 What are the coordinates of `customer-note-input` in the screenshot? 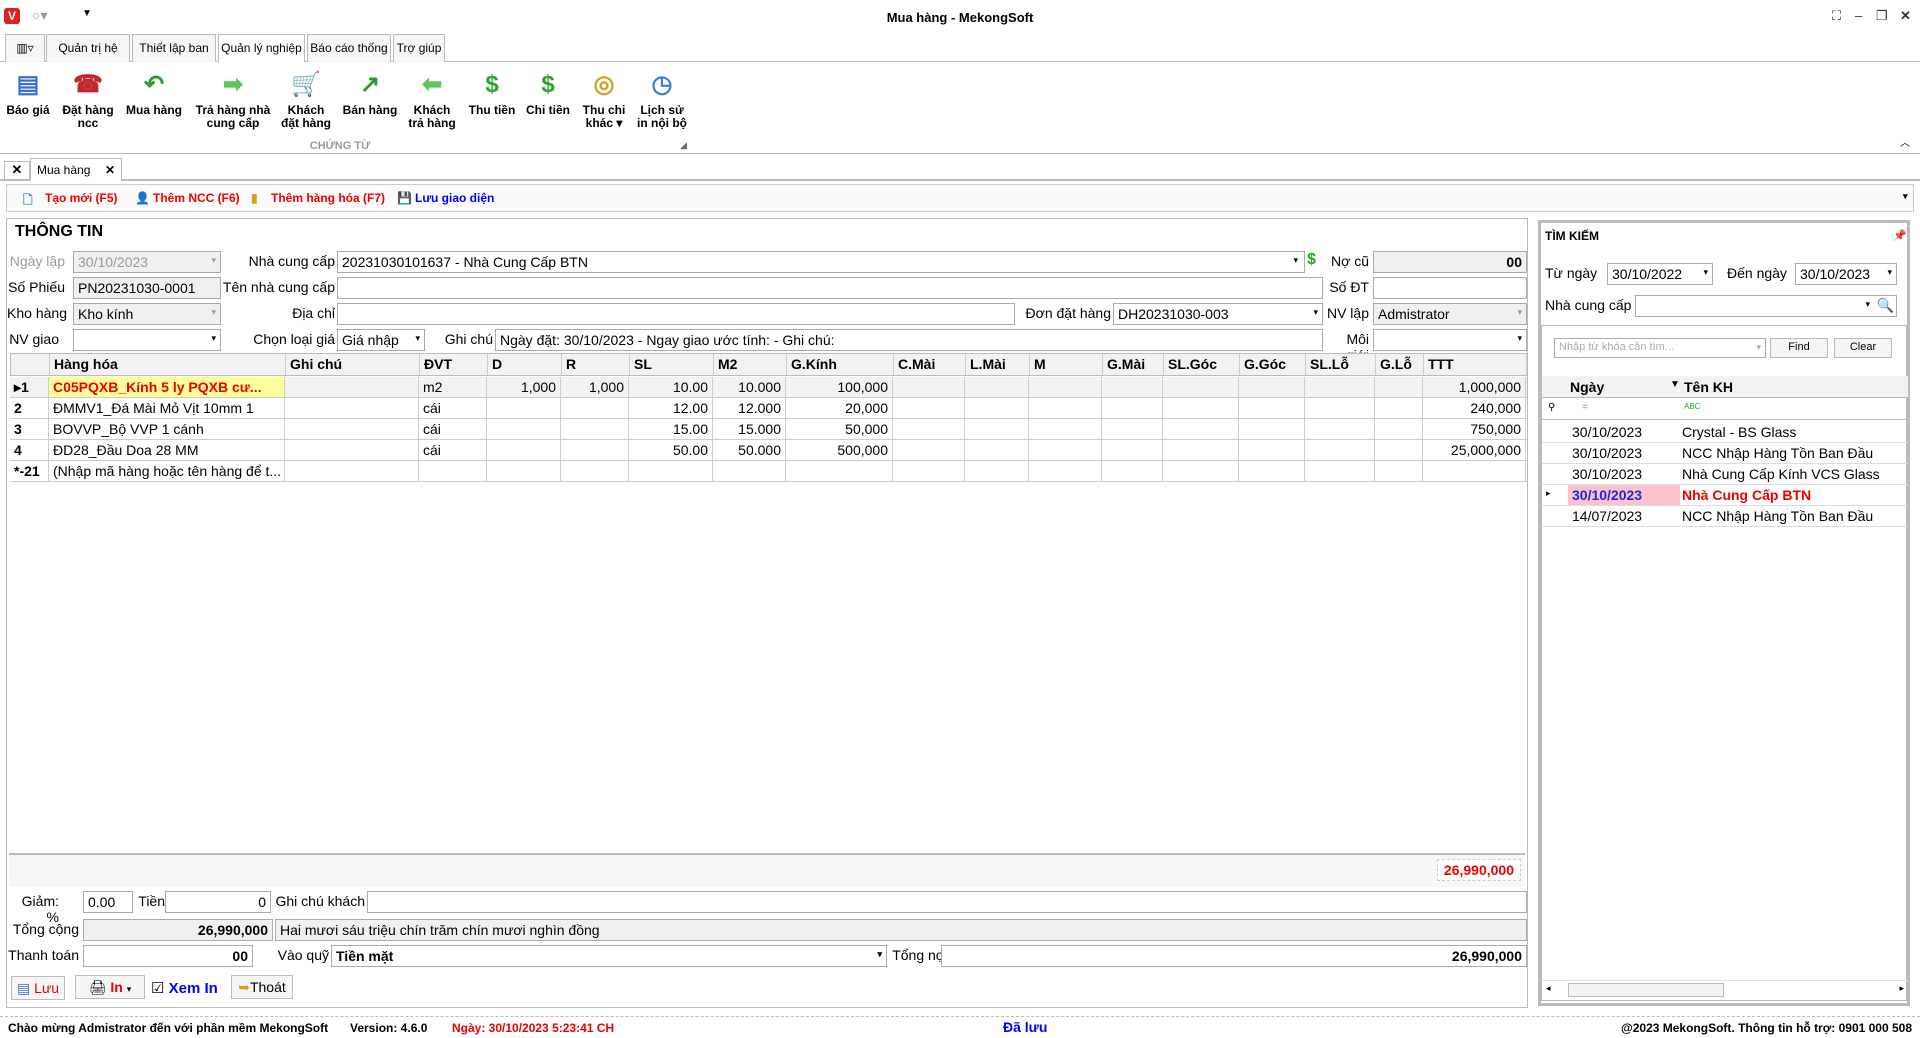 It's located at (947, 902).